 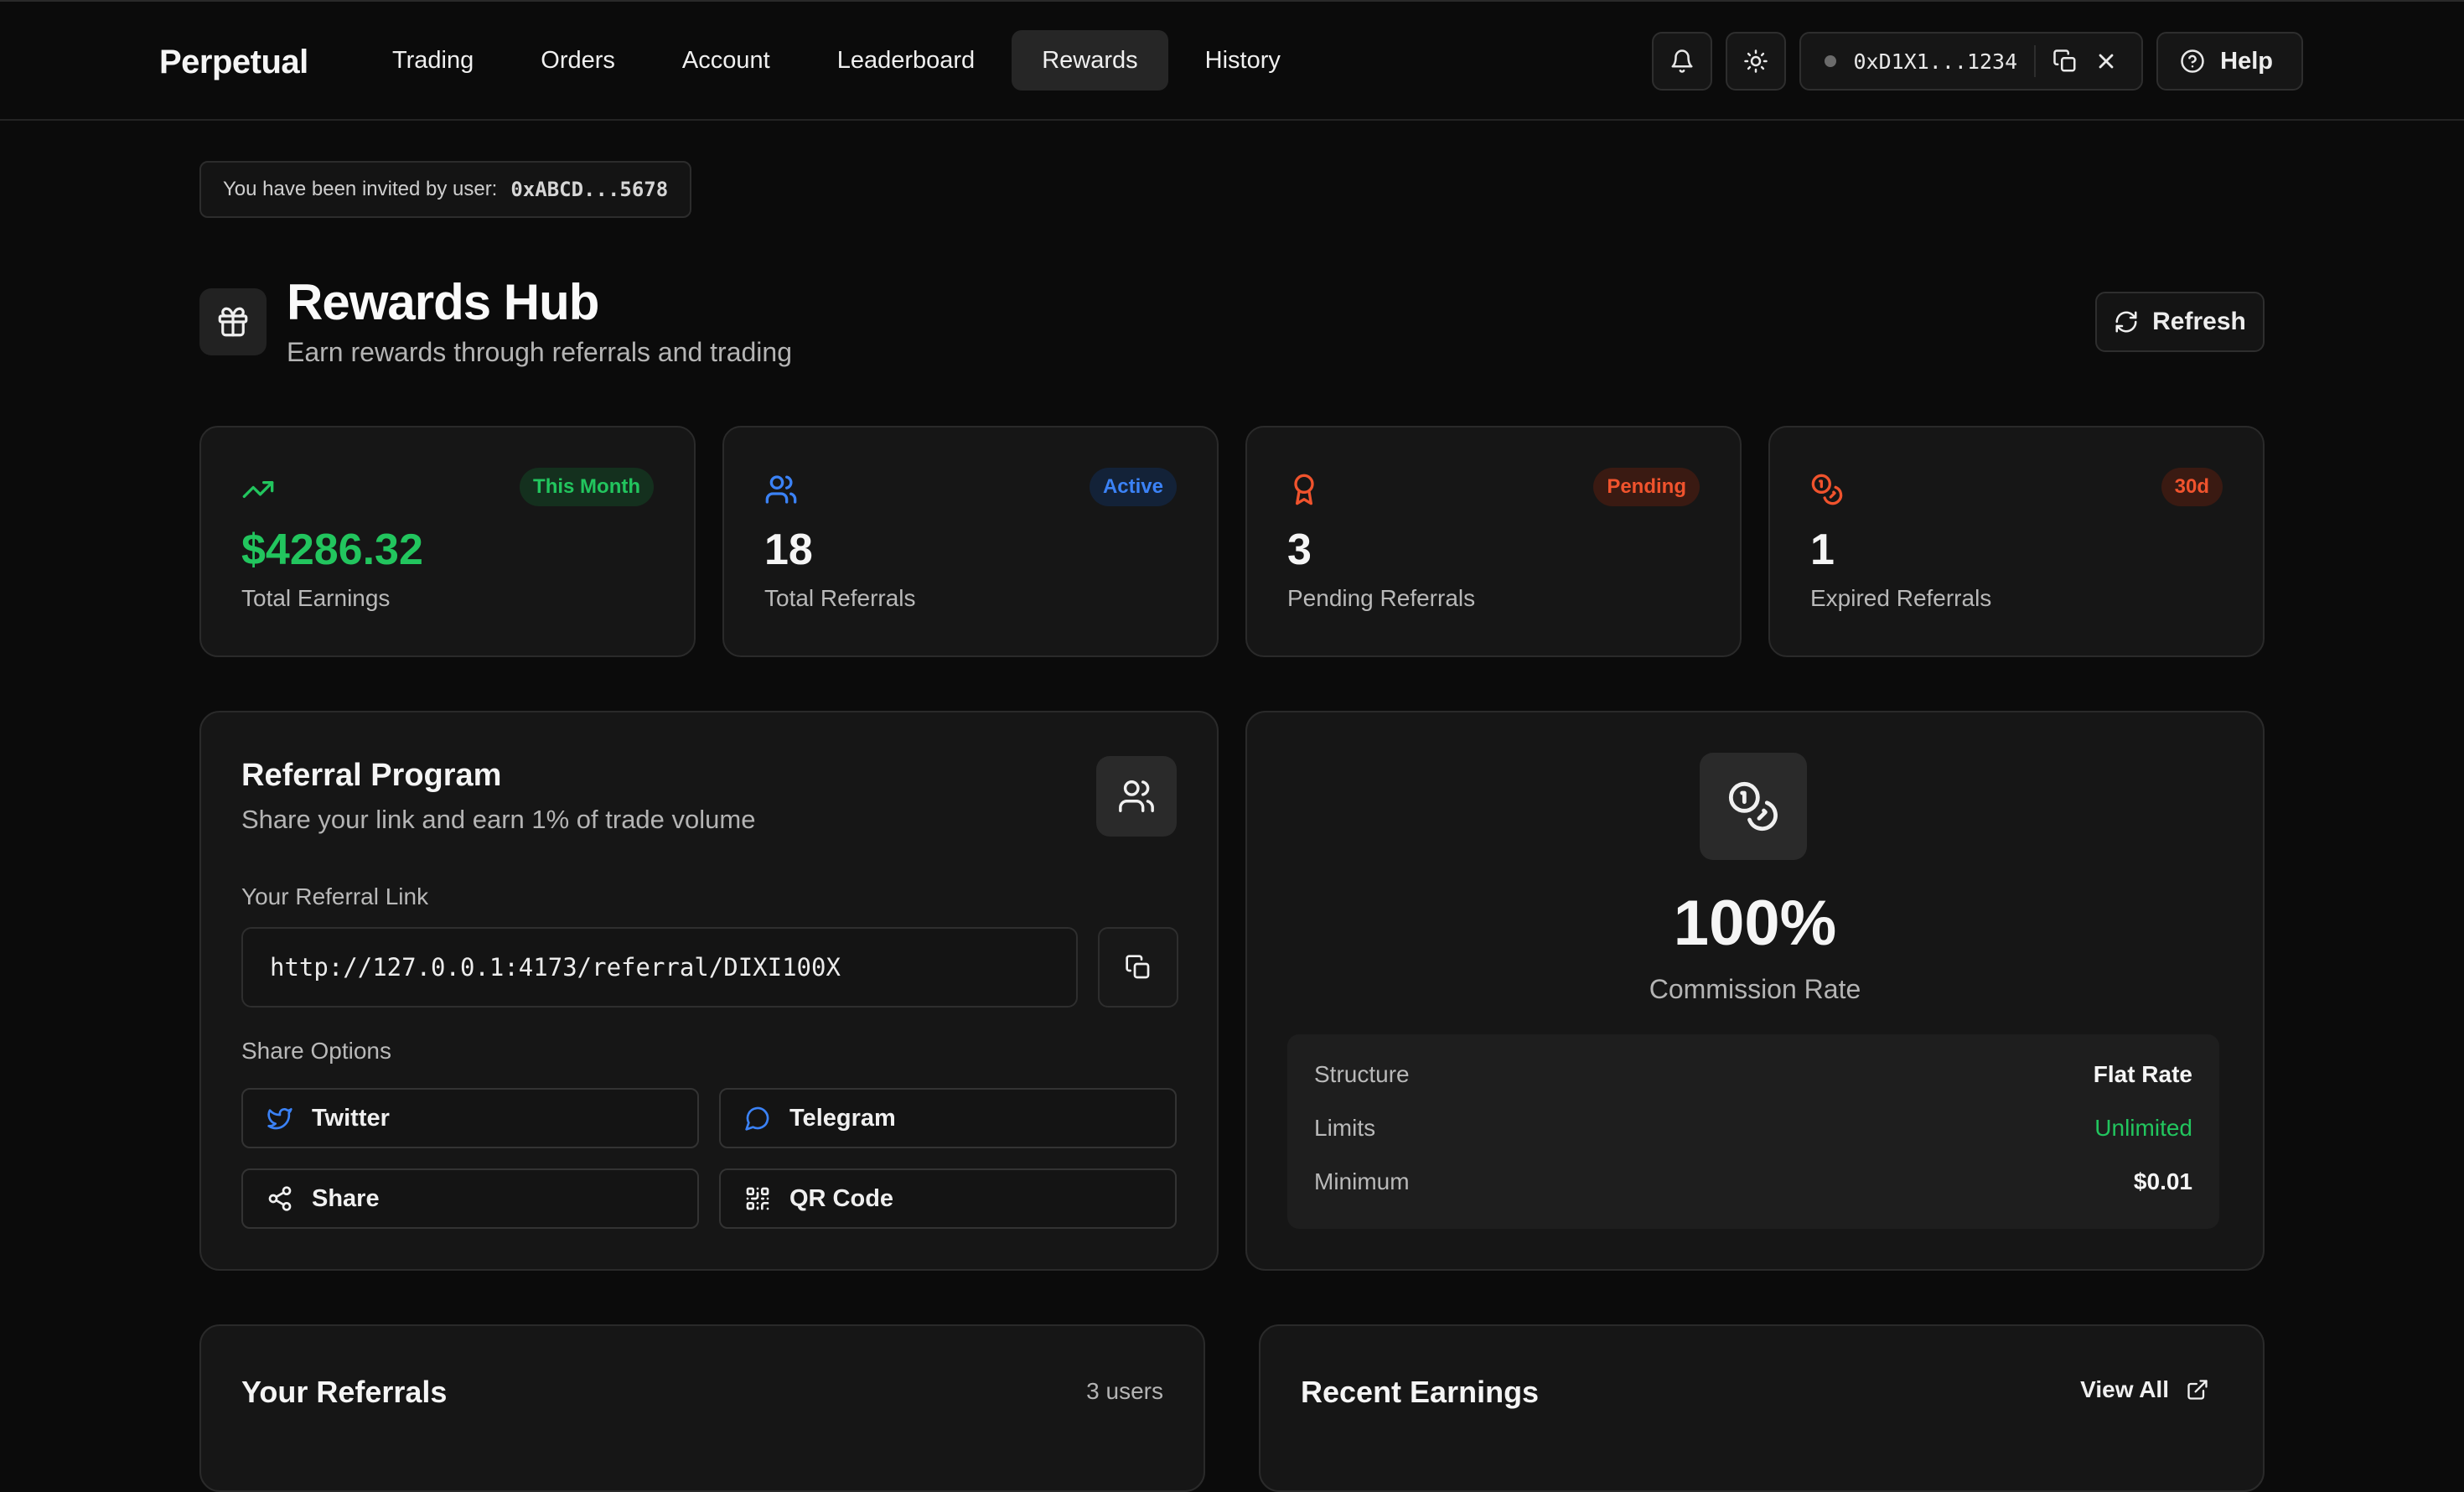 What do you see at coordinates (360, 189) in the screenshot?
I see `invite-text: You have been invited by user:` at bounding box center [360, 189].